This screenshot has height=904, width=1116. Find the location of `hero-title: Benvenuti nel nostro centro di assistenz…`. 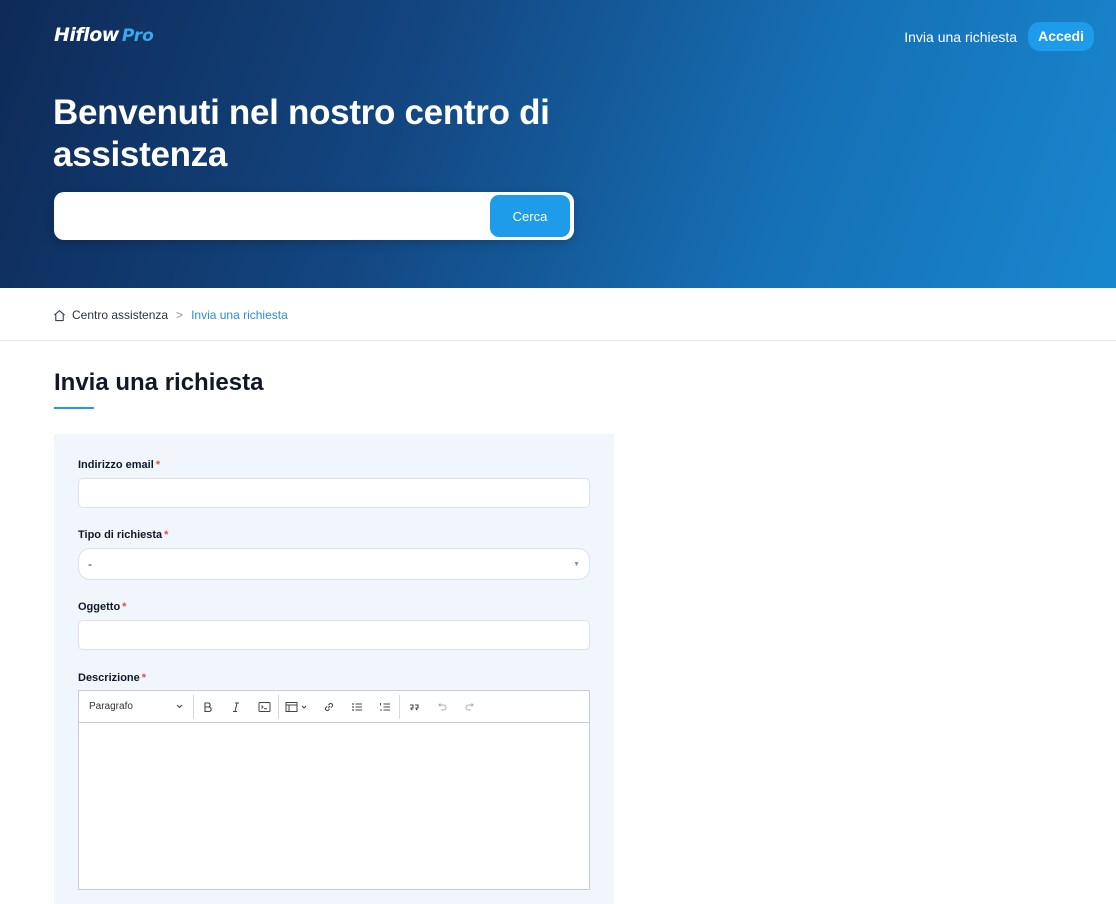

hero-title: Benvenuti nel nostro centro di assistenz… is located at coordinates (301, 133).